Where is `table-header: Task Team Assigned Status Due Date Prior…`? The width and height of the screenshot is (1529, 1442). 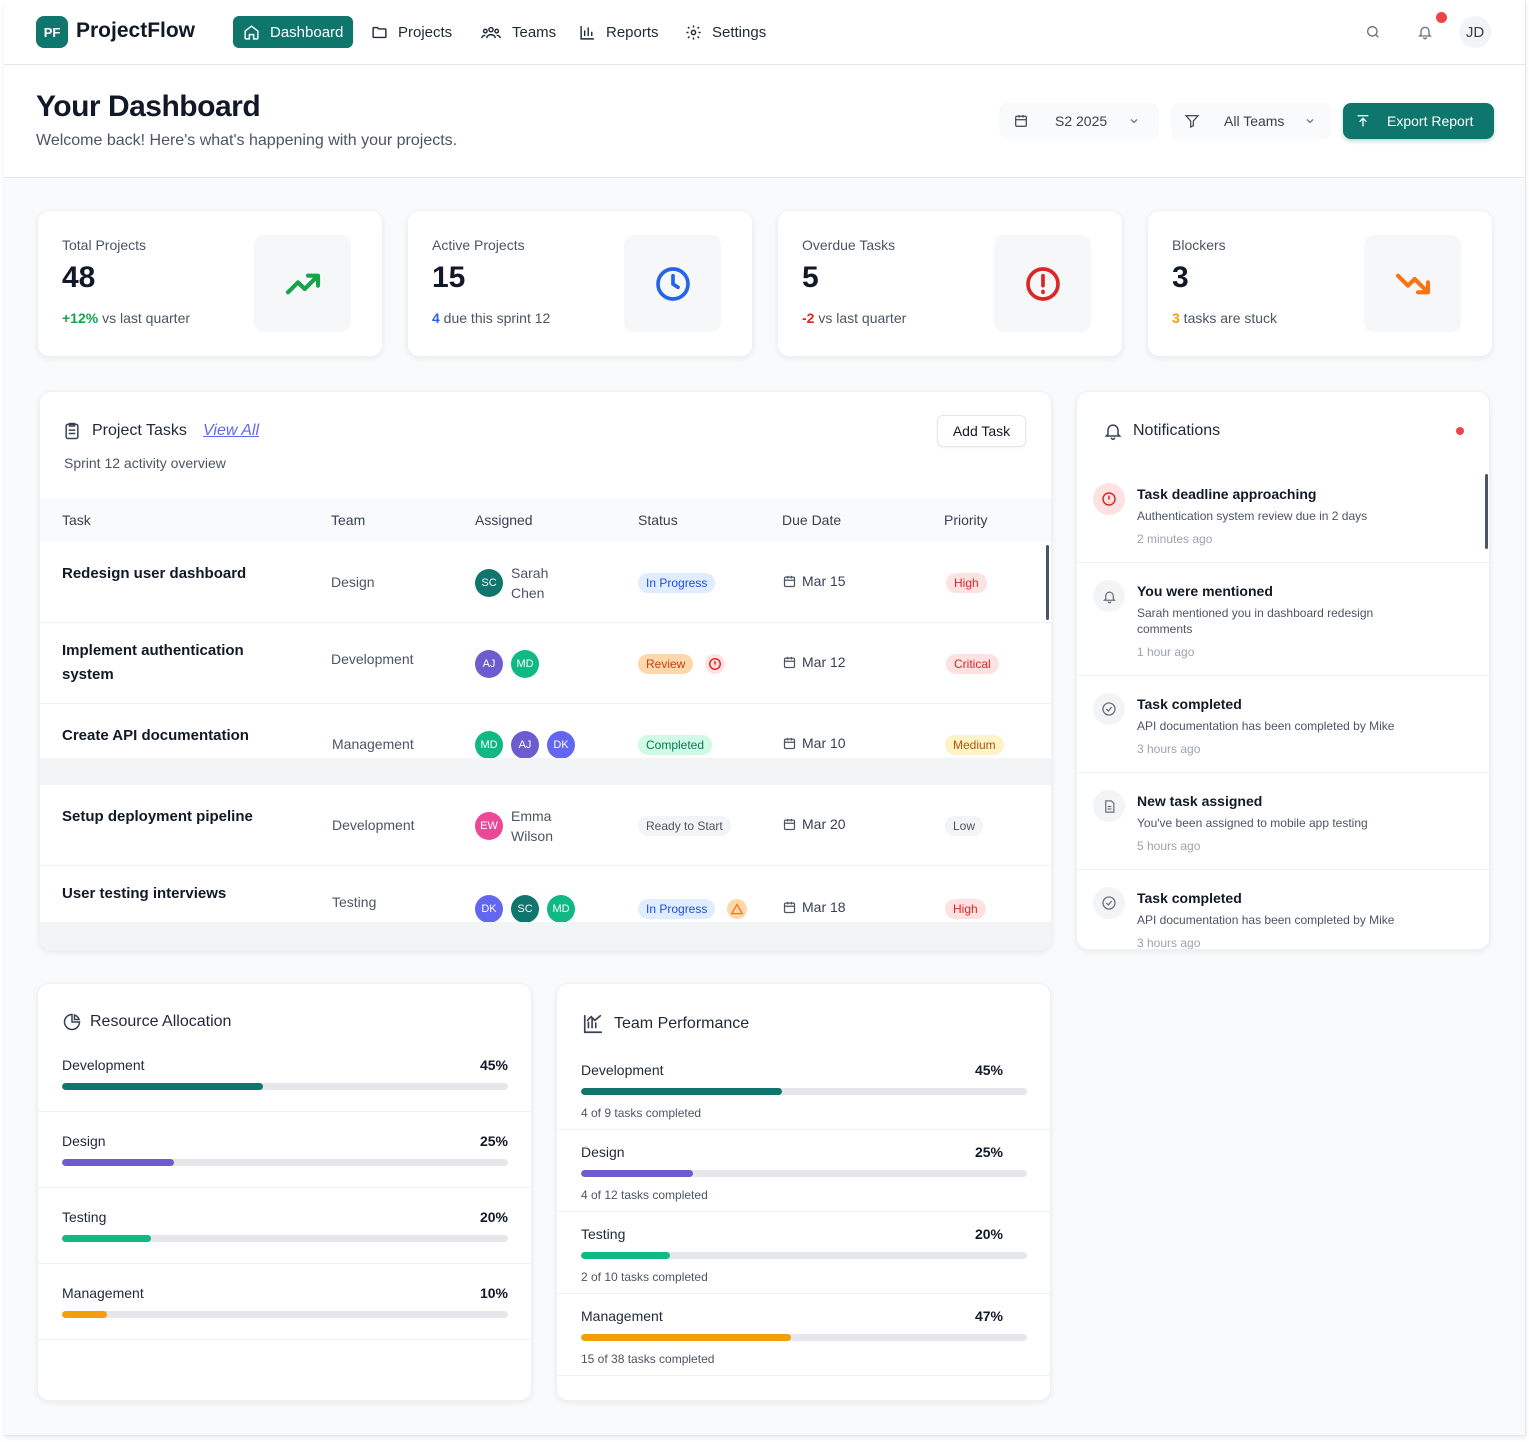
table-header: Task Team Assigned Status Due Date Prior… is located at coordinates (545, 520).